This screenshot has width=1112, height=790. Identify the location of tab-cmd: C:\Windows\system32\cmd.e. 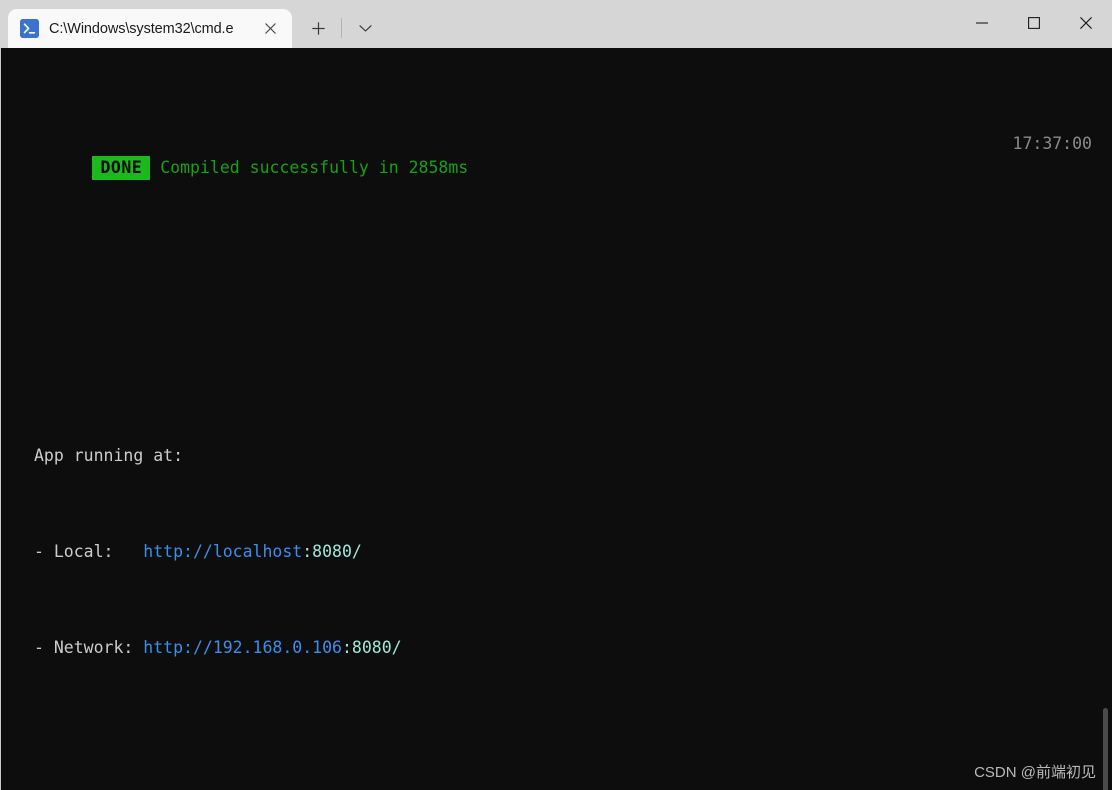
(150, 28).